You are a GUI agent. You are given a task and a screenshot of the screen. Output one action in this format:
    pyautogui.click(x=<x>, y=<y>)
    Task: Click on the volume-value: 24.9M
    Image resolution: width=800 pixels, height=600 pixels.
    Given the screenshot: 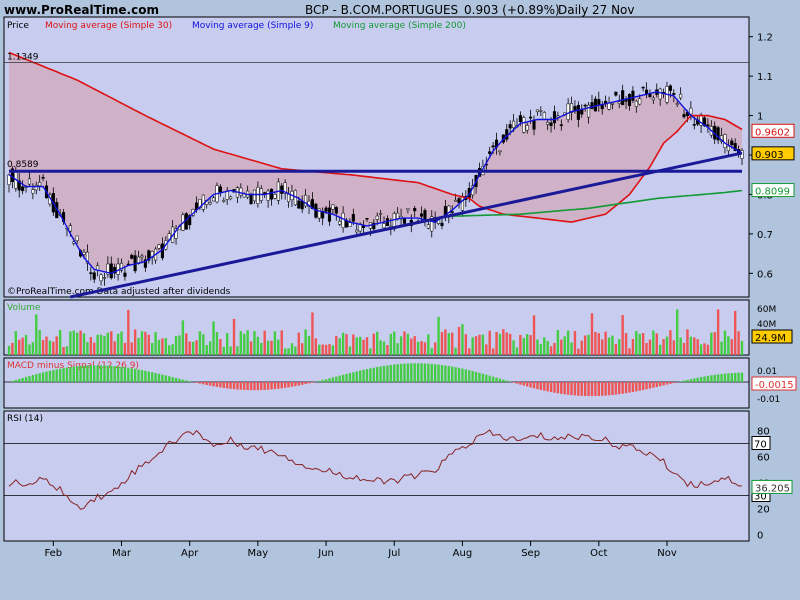 What is the action you would take?
    pyautogui.click(x=770, y=338)
    